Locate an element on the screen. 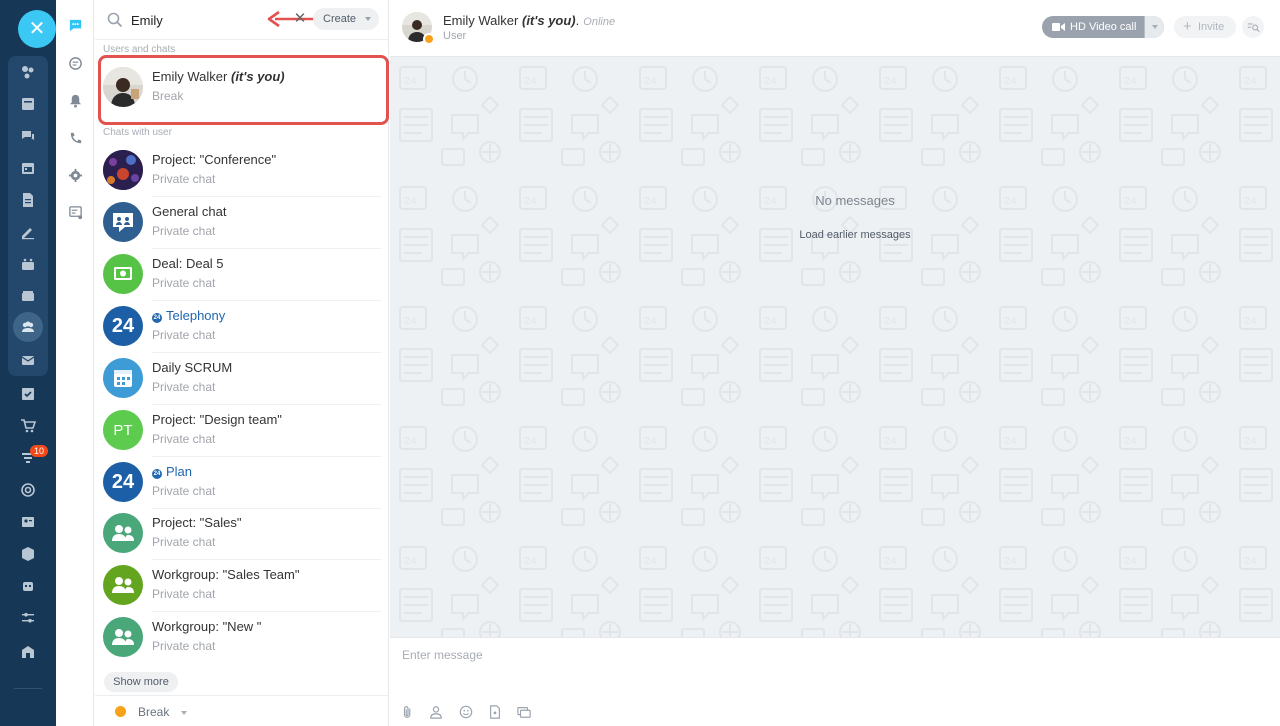 The height and width of the screenshot is (726, 1280). online-status: Online is located at coordinates (599, 22).